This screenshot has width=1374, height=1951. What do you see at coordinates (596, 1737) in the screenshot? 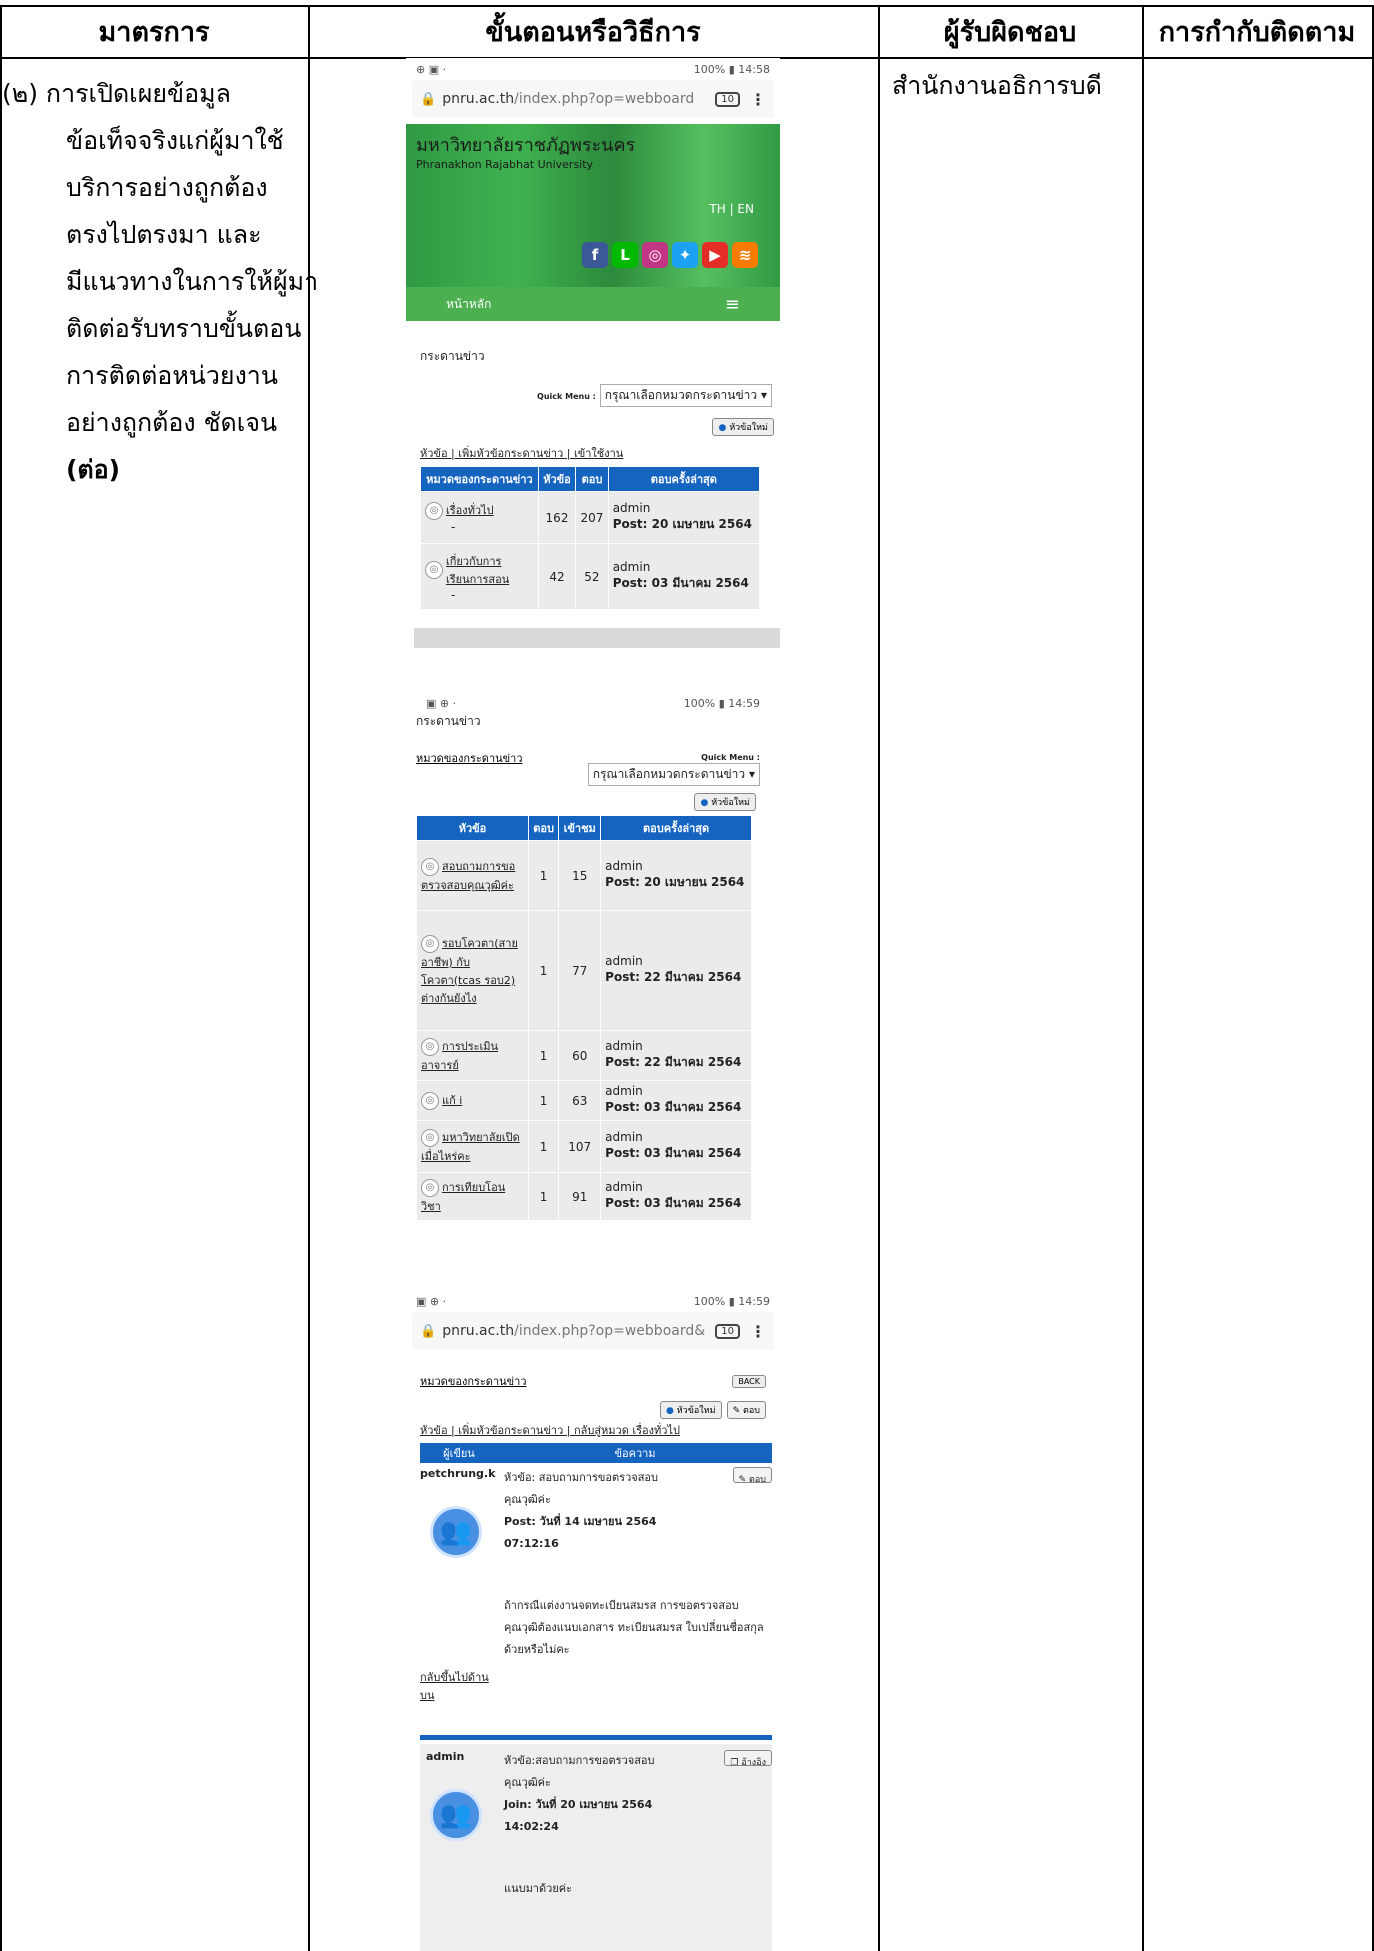
I see `post-divider` at bounding box center [596, 1737].